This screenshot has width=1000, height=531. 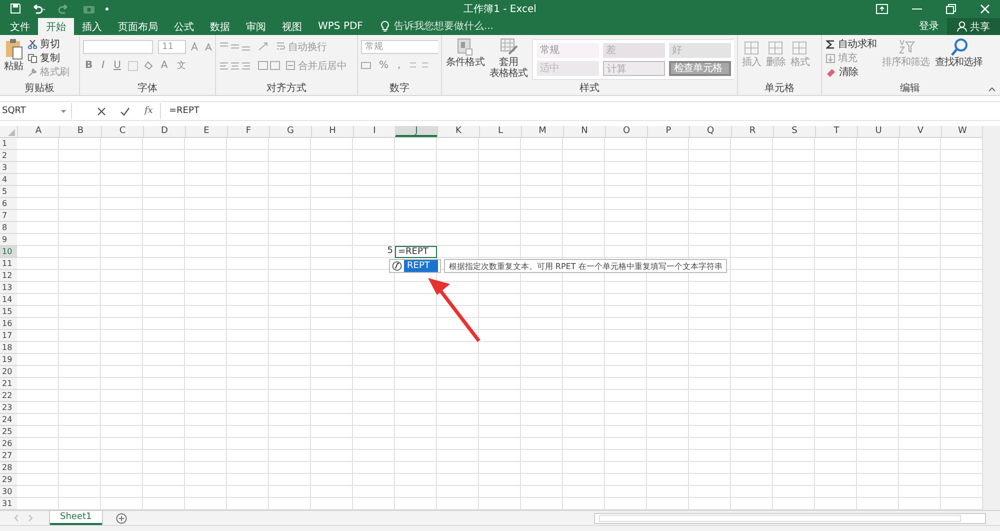 What do you see at coordinates (340, 26) in the screenshot?
I see `ribbon-tab: WPS PDF` at bounding box center [340, 26].